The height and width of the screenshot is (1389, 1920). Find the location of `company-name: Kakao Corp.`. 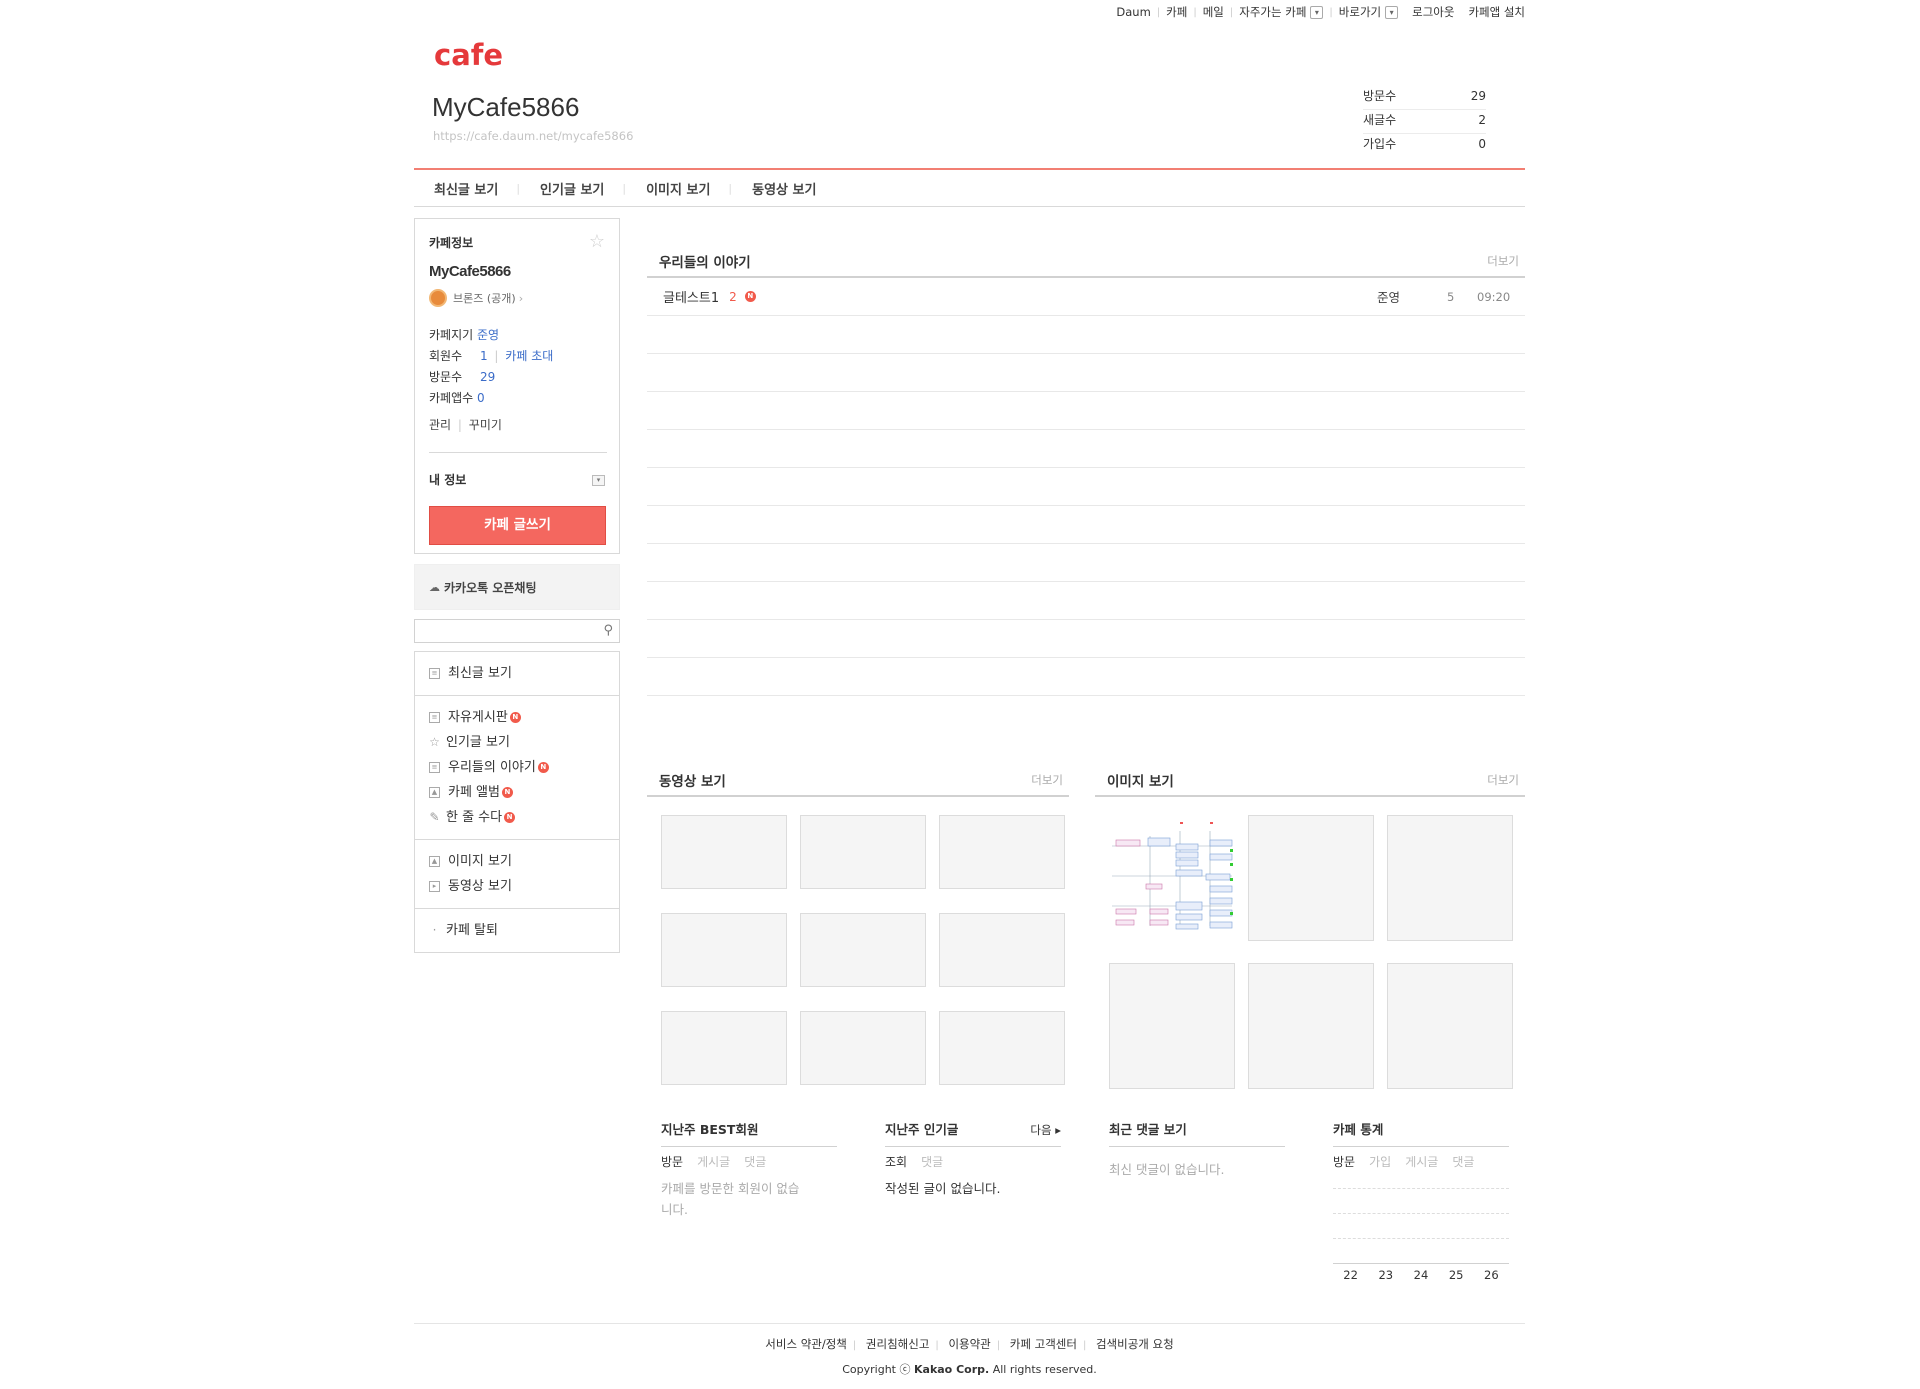

company-name: Kakao Corp. is located at coordinates (951, 1369).